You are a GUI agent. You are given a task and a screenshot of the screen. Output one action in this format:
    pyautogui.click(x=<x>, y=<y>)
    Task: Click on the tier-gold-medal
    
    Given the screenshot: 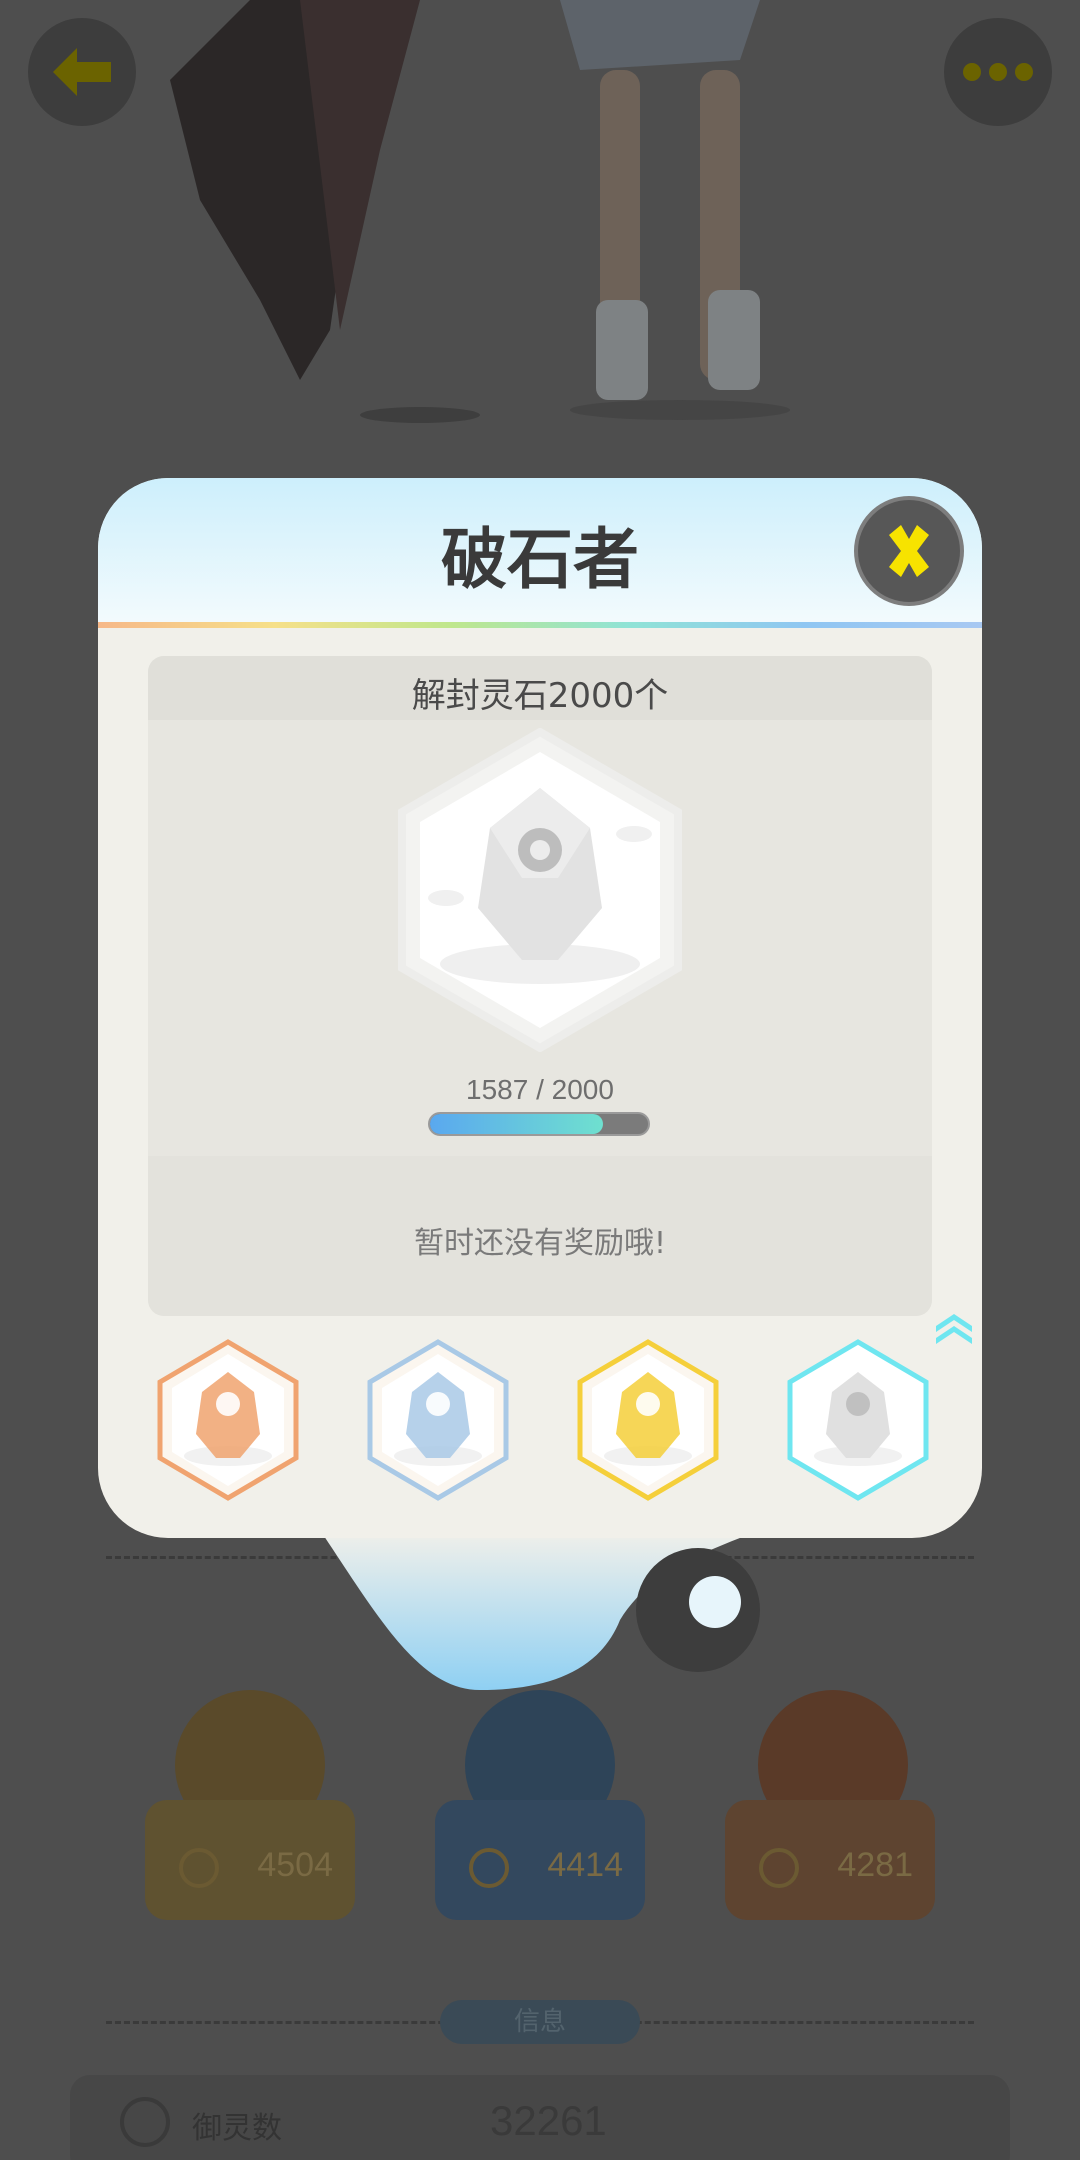 What is the action you would take?
    pyautogui.click(x=648, y=1420)
    